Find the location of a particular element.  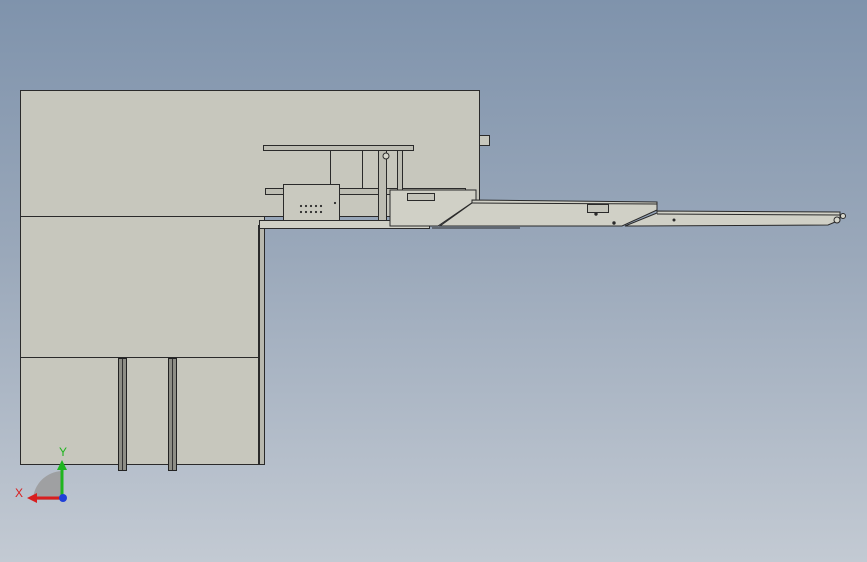

y-axis-label: Y is located at coordinates (63, 452).